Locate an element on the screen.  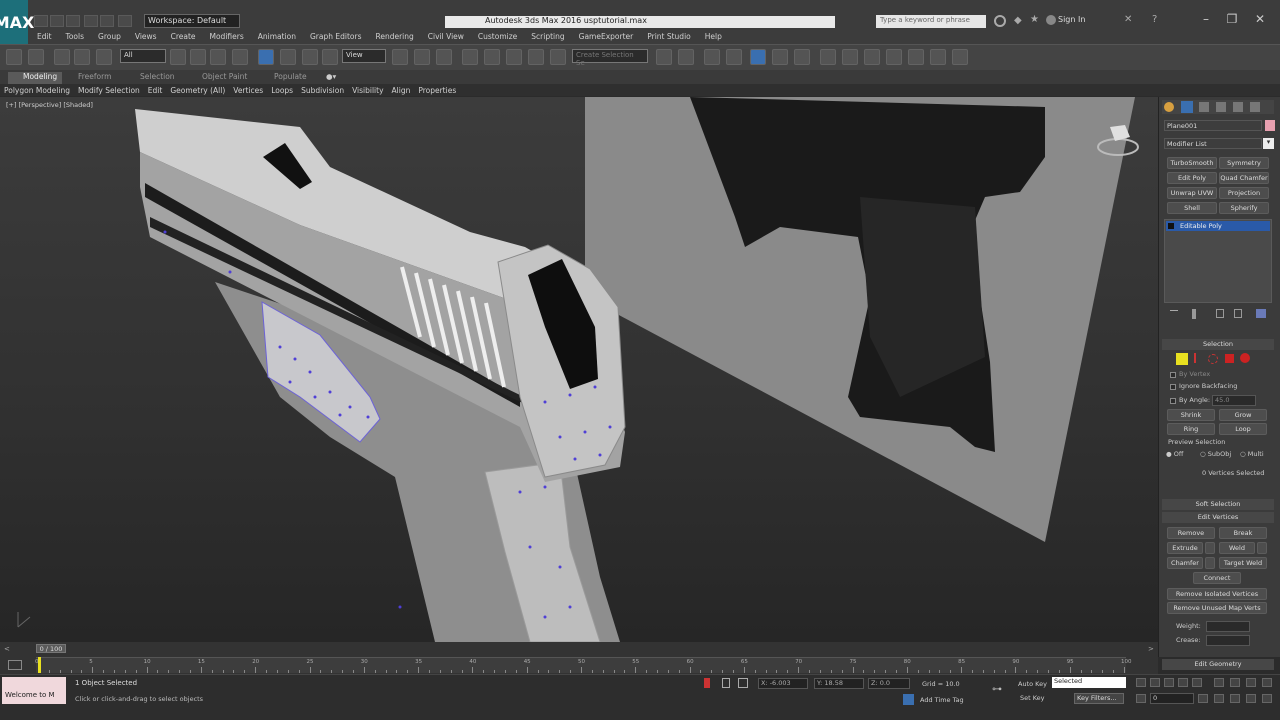
time-slider: 0 / 100 is located at coordinates (51, 648).